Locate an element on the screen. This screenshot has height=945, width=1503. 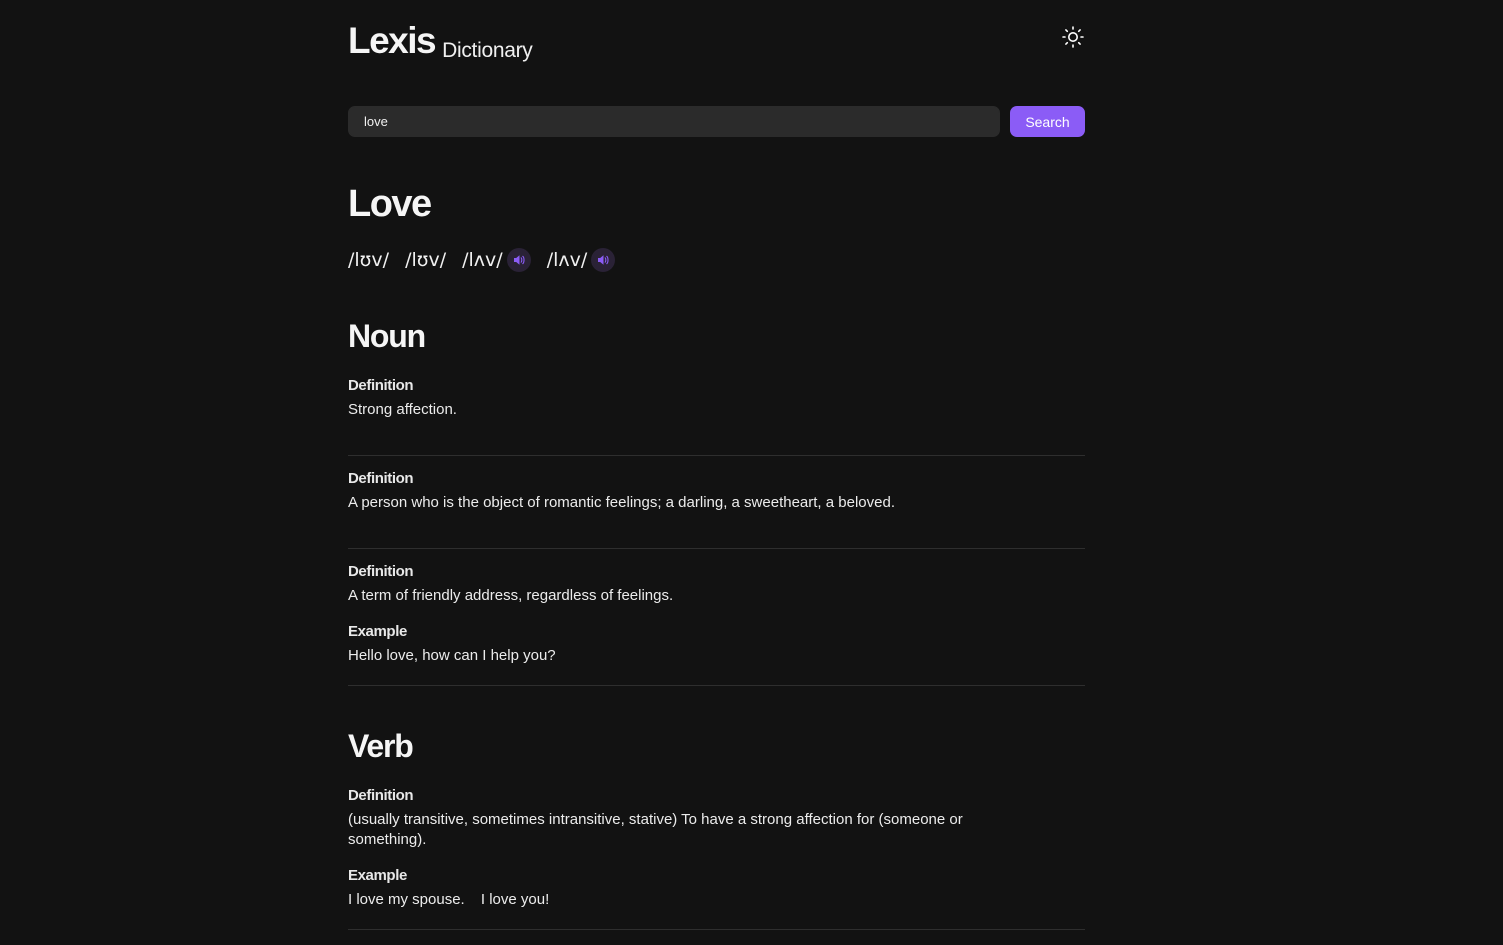
search-input is located at coordinates (674, 121).